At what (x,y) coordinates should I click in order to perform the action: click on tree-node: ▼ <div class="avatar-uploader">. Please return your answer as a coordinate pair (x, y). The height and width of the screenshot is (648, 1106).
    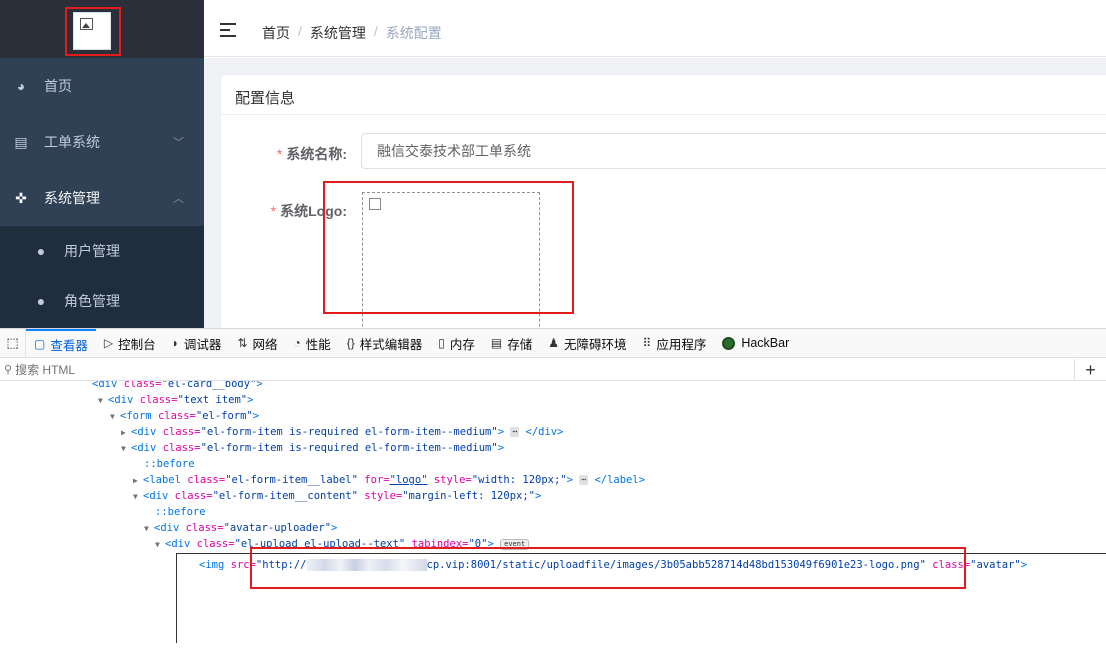
    Looking at the image, I should click on (240, 528).